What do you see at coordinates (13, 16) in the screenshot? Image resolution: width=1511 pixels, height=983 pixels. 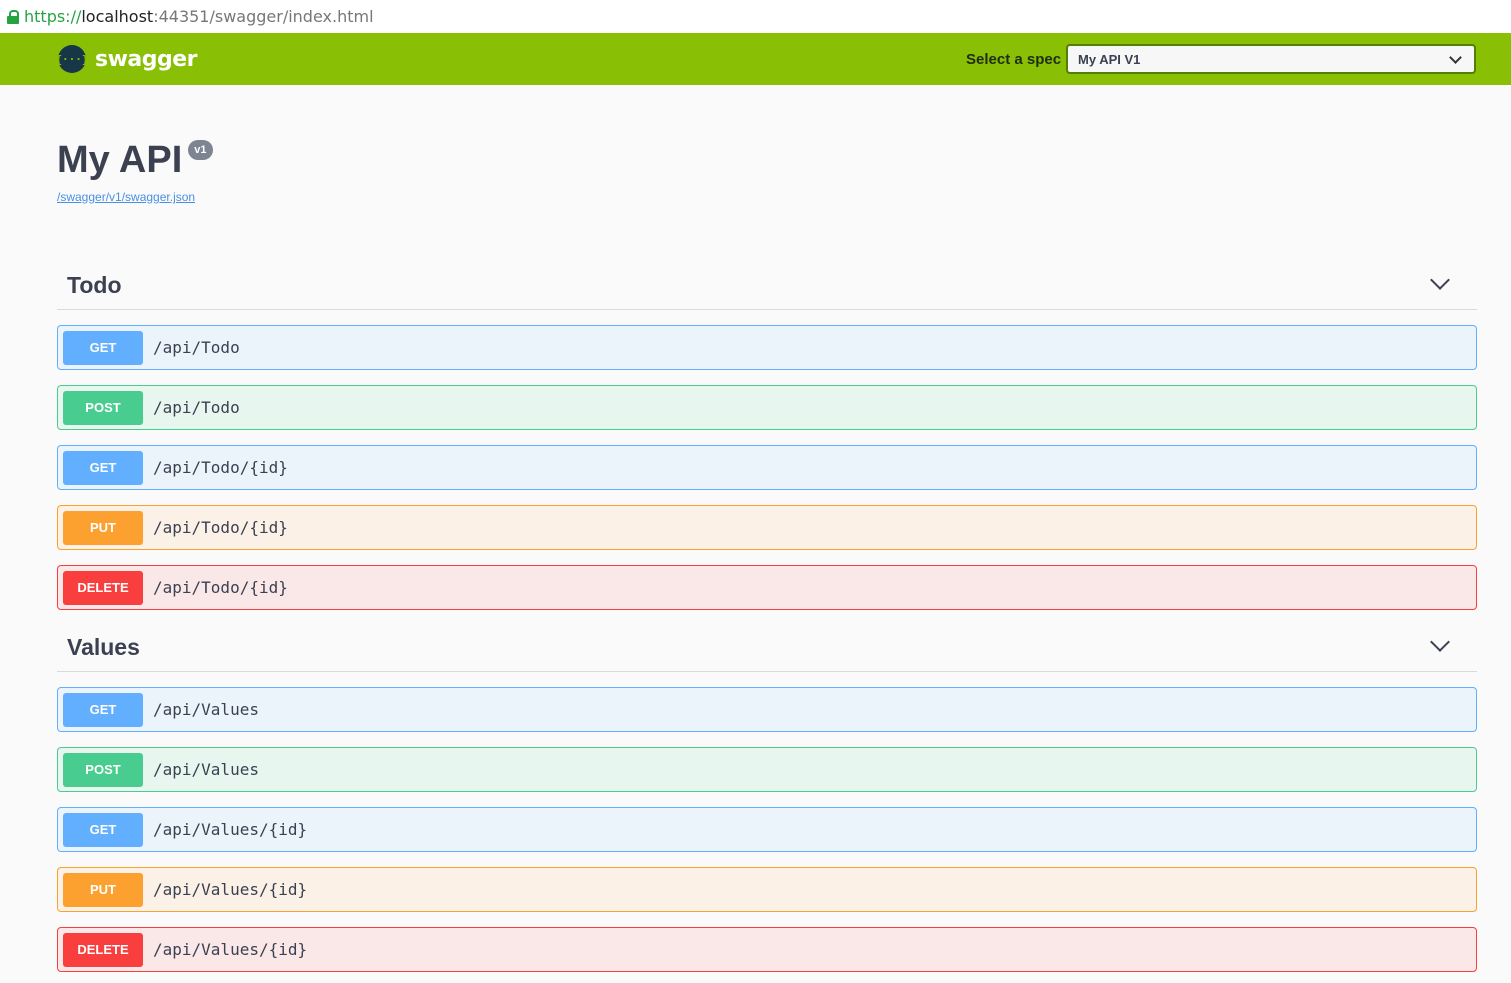 I see `lock-icon` at bounding box center [13, 16].